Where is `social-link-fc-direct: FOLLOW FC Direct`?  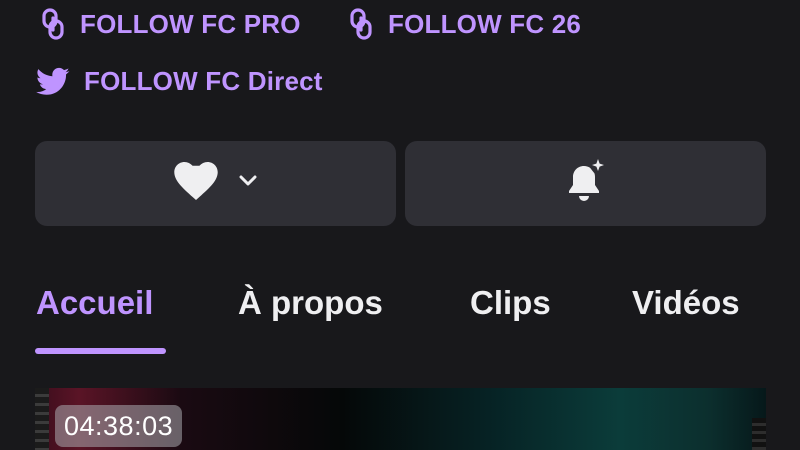 social-link-fc-direct: FOLLOW FC Direct is located at coordinates (179, 81).